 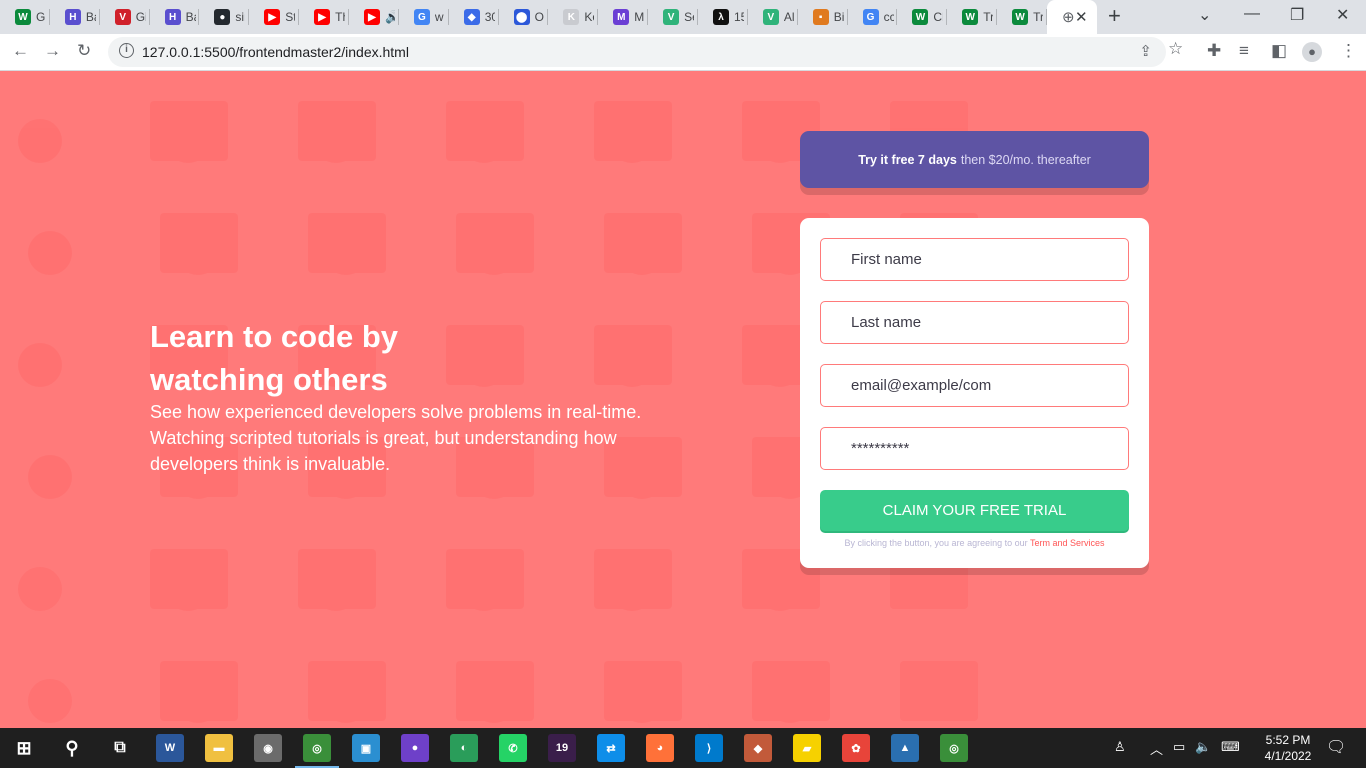 What do you see at coordinates (52, 51) in the screenshot?
I see `forward-icon: →` at bounding box center [52, 51].